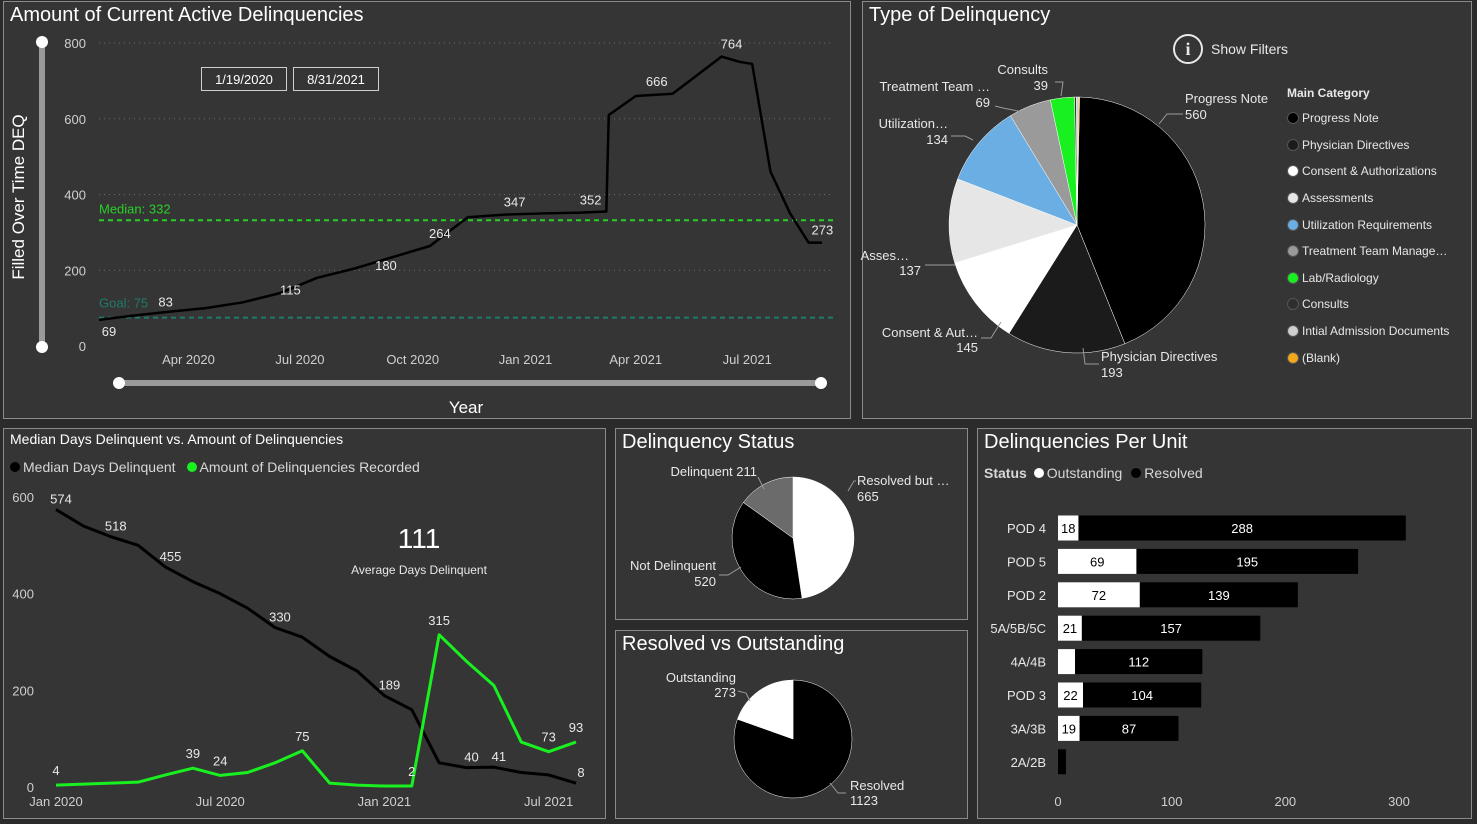 This screenshot has height=824, width=1477. What do you see at coordinates (1070, 695) in the screenshot?
I see `bar-label-outstanding: 22` at bounding box center [1070, 695].